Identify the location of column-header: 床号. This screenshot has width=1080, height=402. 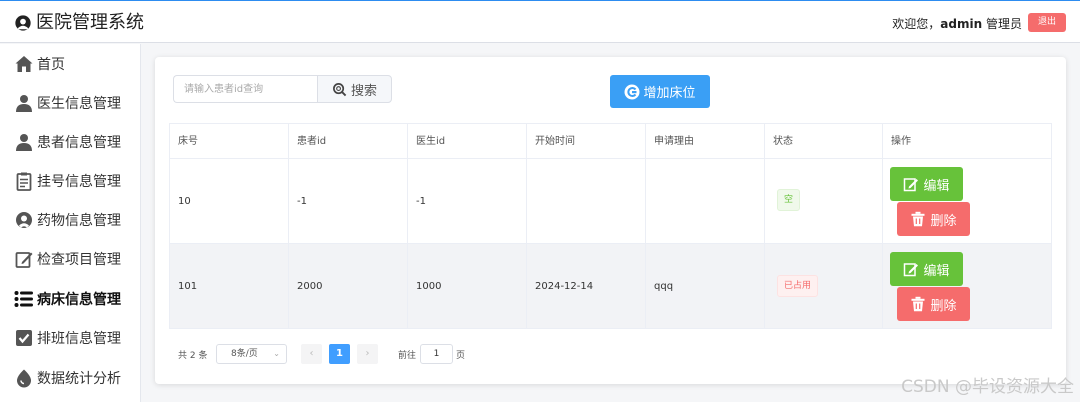
(229, 141).